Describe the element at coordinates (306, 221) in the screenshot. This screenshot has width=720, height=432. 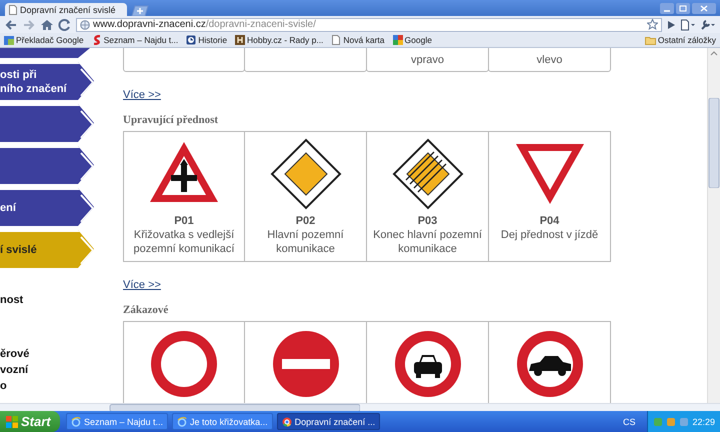
I see `sign-code: P02` at that location.